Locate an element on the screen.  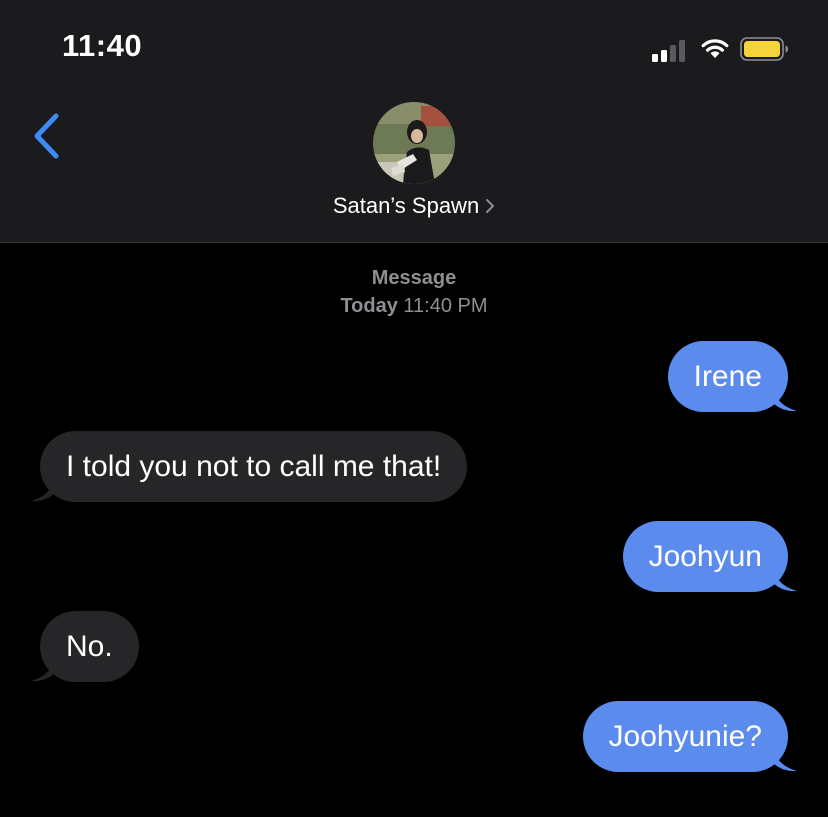
battery-icon is located at coordinates (764, 49).